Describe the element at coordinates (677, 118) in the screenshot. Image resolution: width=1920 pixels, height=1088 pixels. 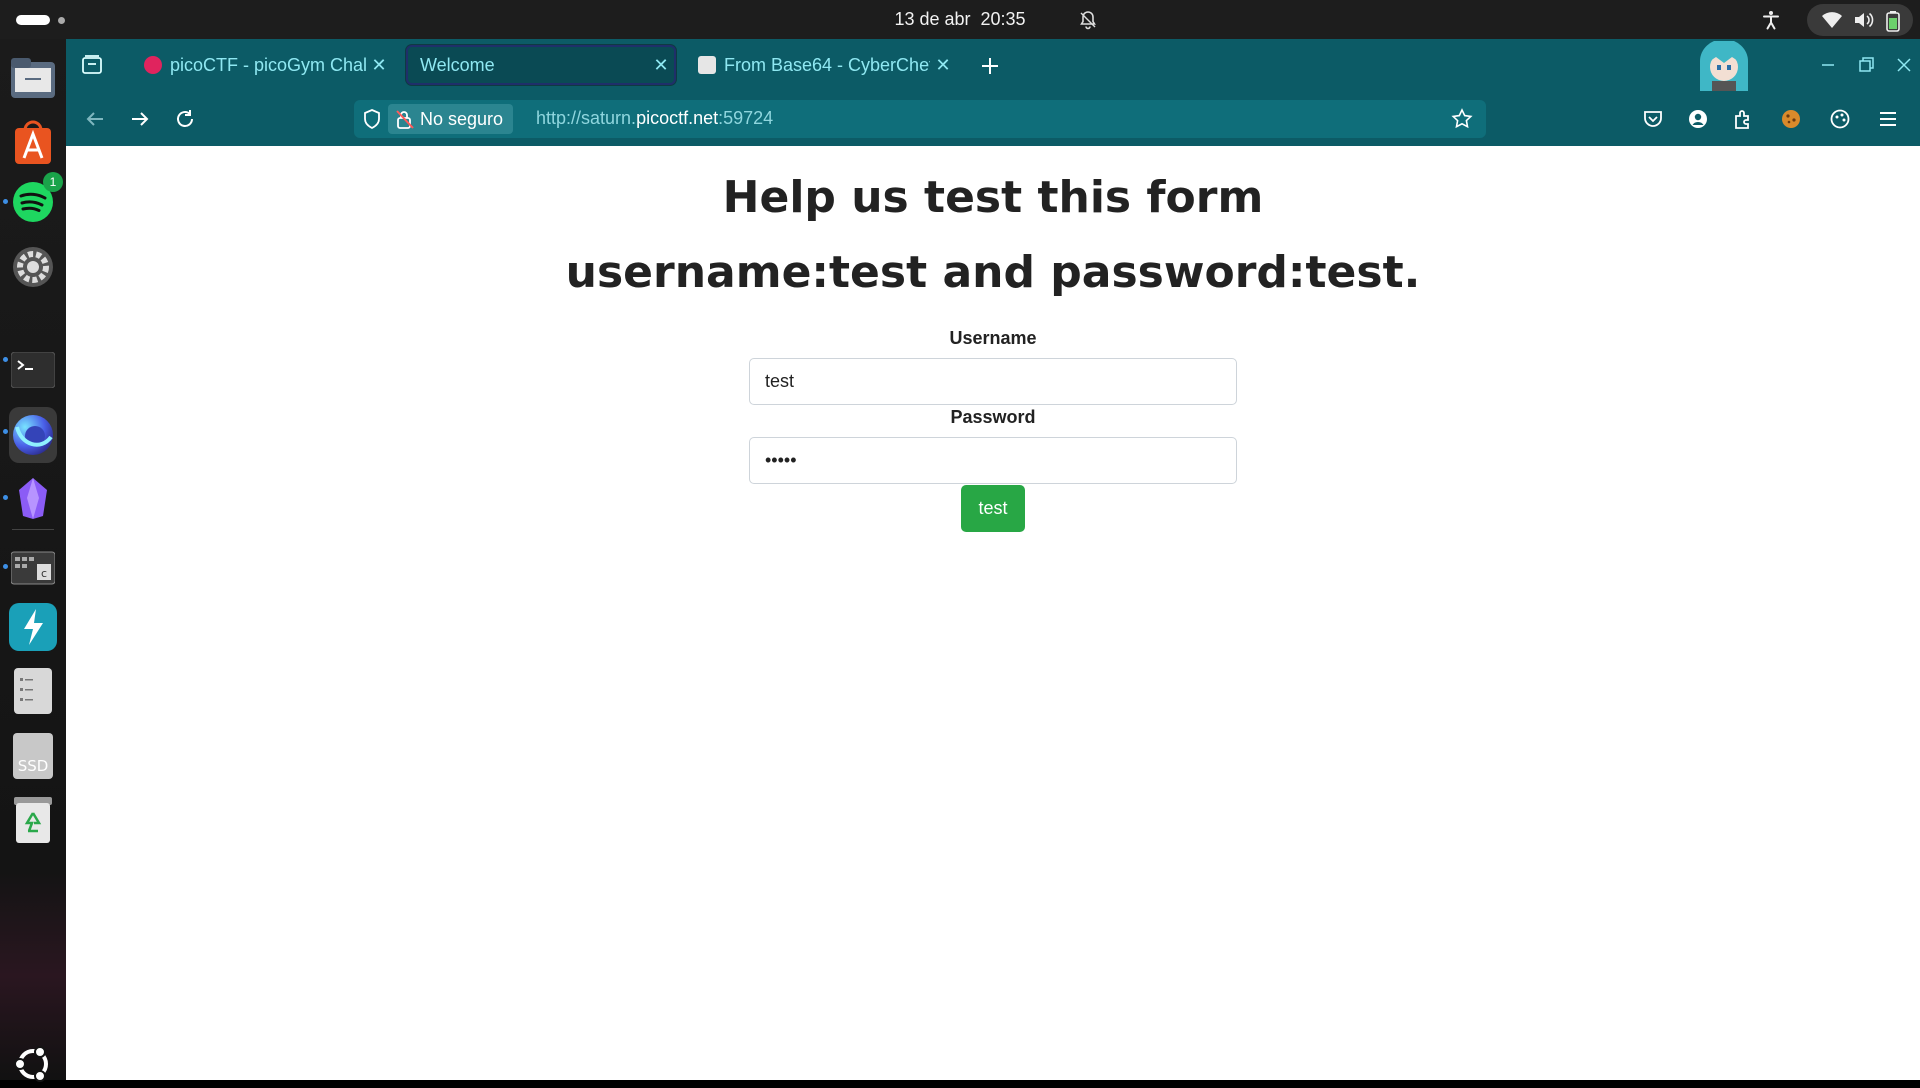
I see `url-host: picoctf.net` at that location.